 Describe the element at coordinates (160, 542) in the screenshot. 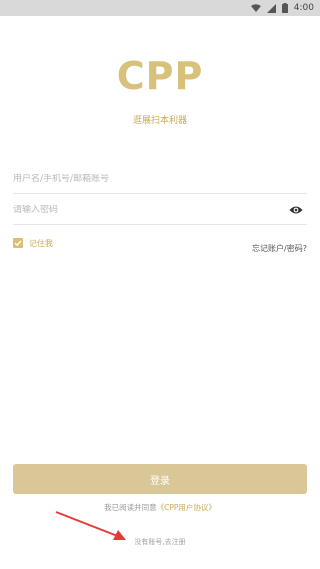

I see `register-link: 没有账号,去注册` at that location.